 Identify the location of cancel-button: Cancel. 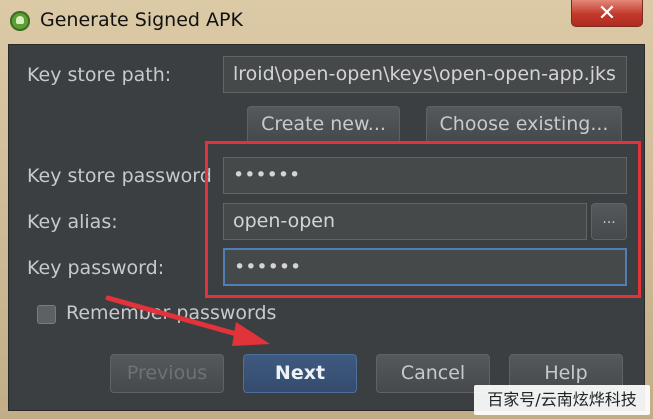
(433, 373).